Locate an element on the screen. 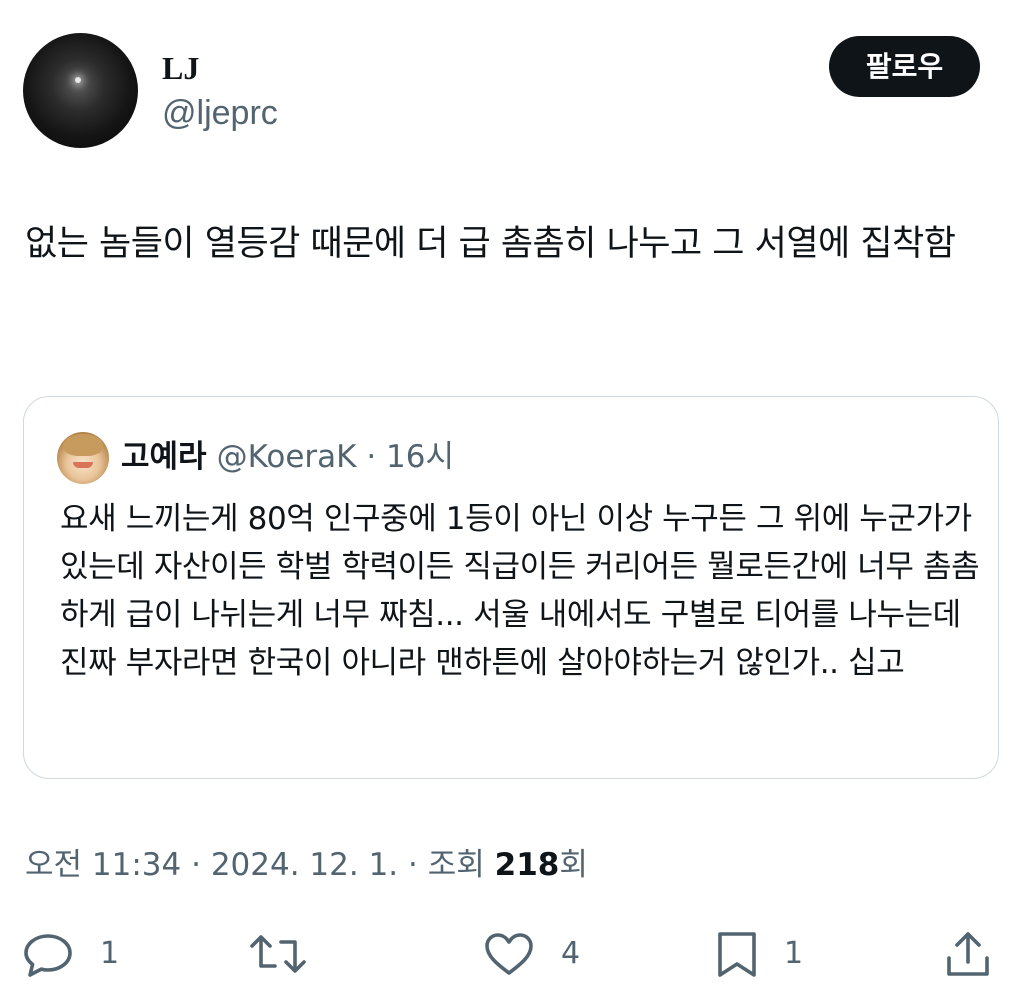 Image resolution: width=1024 pixels, height=984 pixels. author-avatar is located at coordinates (80, 90).